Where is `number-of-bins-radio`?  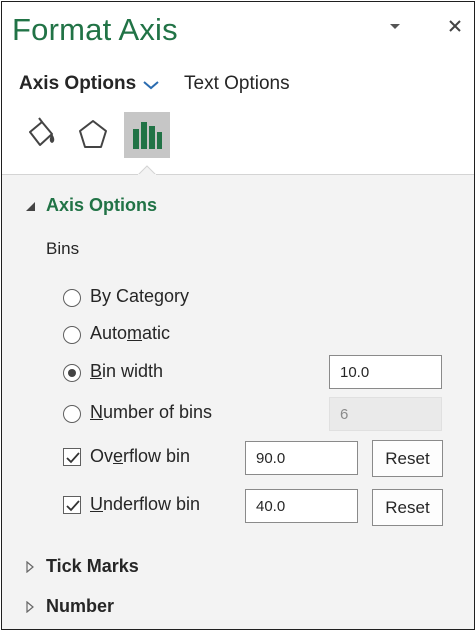
number-of-bins-radio is located at coordinates (72, 414).